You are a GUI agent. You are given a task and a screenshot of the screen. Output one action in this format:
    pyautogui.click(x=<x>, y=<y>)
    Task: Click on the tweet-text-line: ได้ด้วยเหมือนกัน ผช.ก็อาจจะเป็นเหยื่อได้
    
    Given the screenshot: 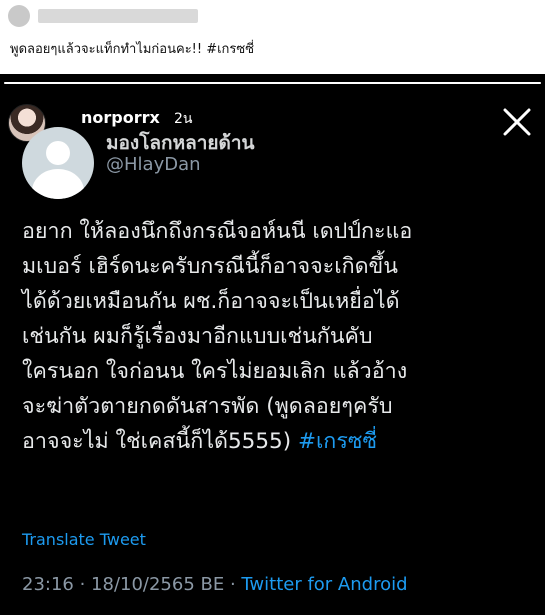 What is the action you would take?
    pyautogui.click(x=211, y=301)
    